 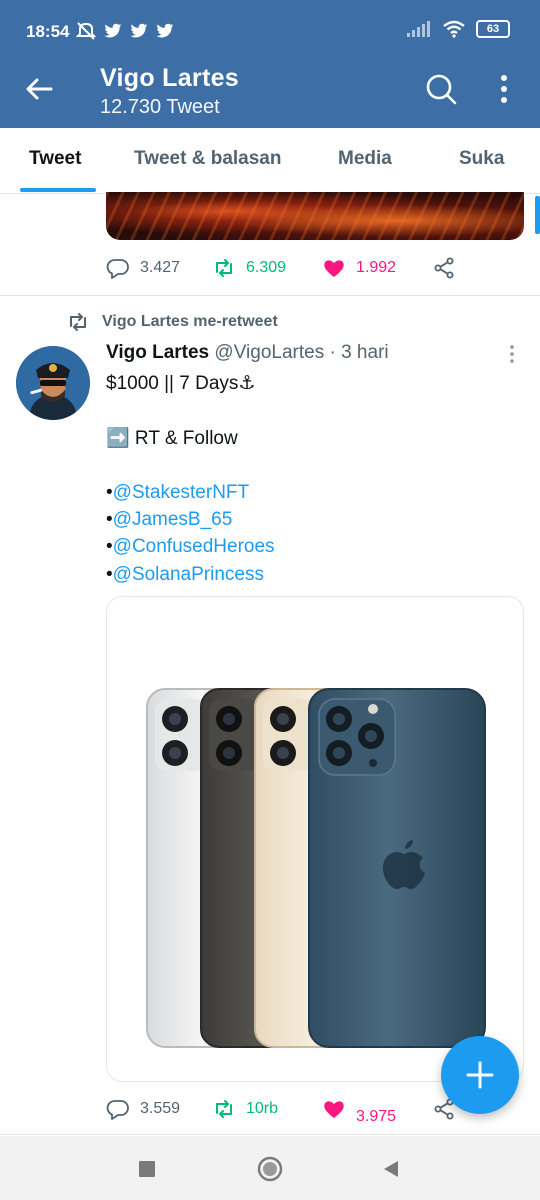 I want to click on retweet-count: 10rb, so click(x=262, y=1108).